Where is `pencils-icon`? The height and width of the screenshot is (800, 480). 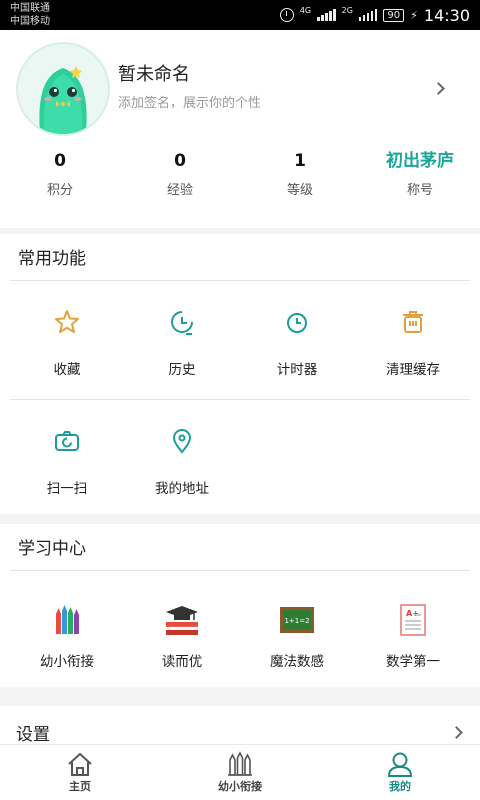
pencils-icon is located at coordinates (67, 619).